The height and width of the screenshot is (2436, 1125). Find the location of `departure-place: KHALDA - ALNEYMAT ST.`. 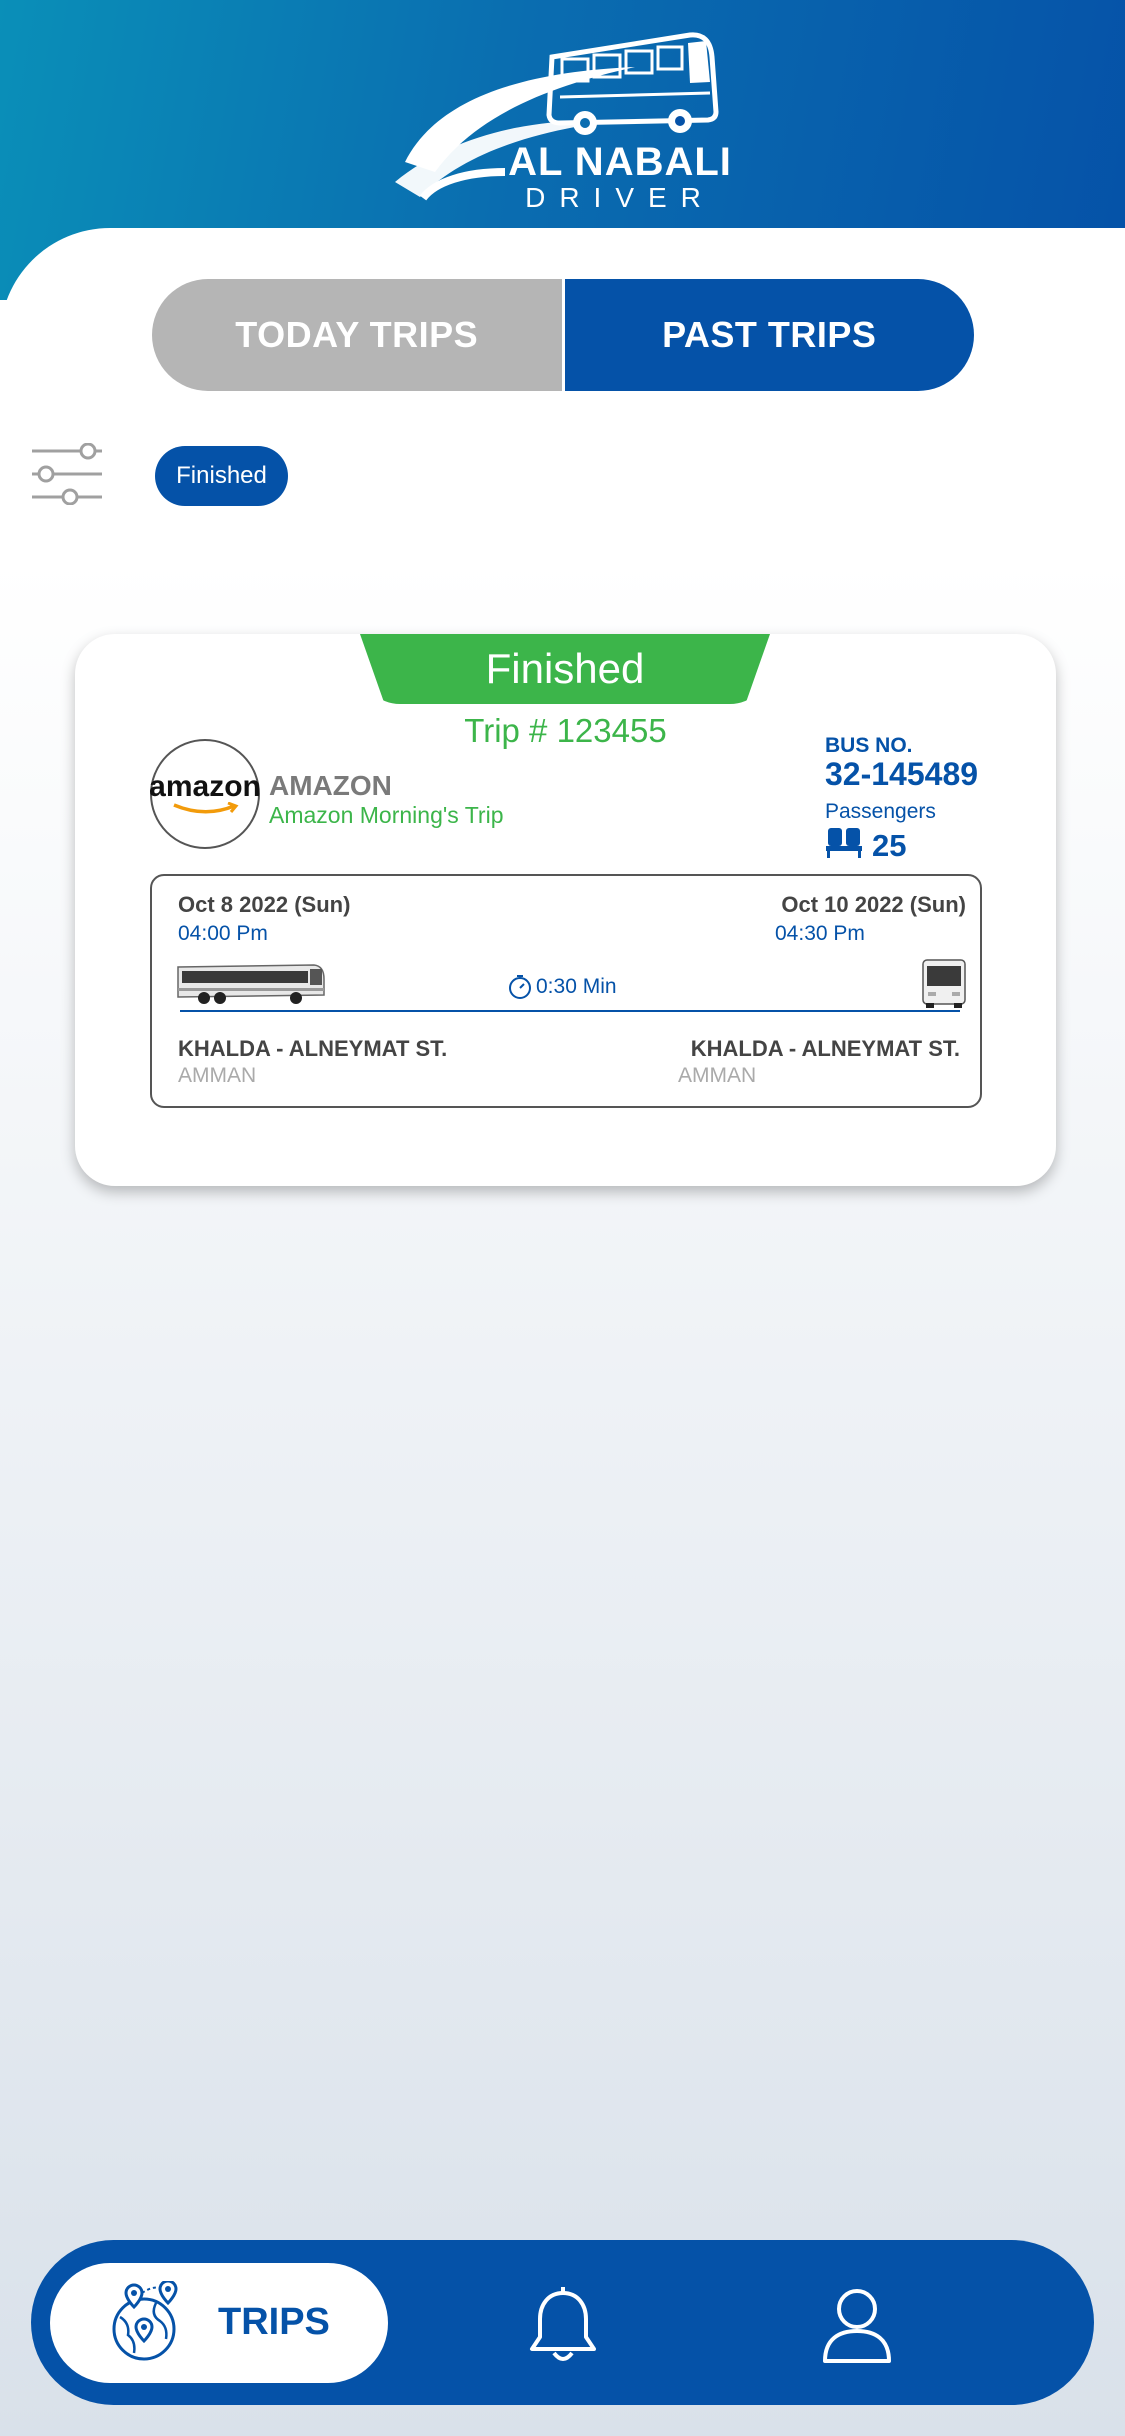

departure-place: KHALDA - ALNEYMAT ST. is located at coordinates (313, 1048).